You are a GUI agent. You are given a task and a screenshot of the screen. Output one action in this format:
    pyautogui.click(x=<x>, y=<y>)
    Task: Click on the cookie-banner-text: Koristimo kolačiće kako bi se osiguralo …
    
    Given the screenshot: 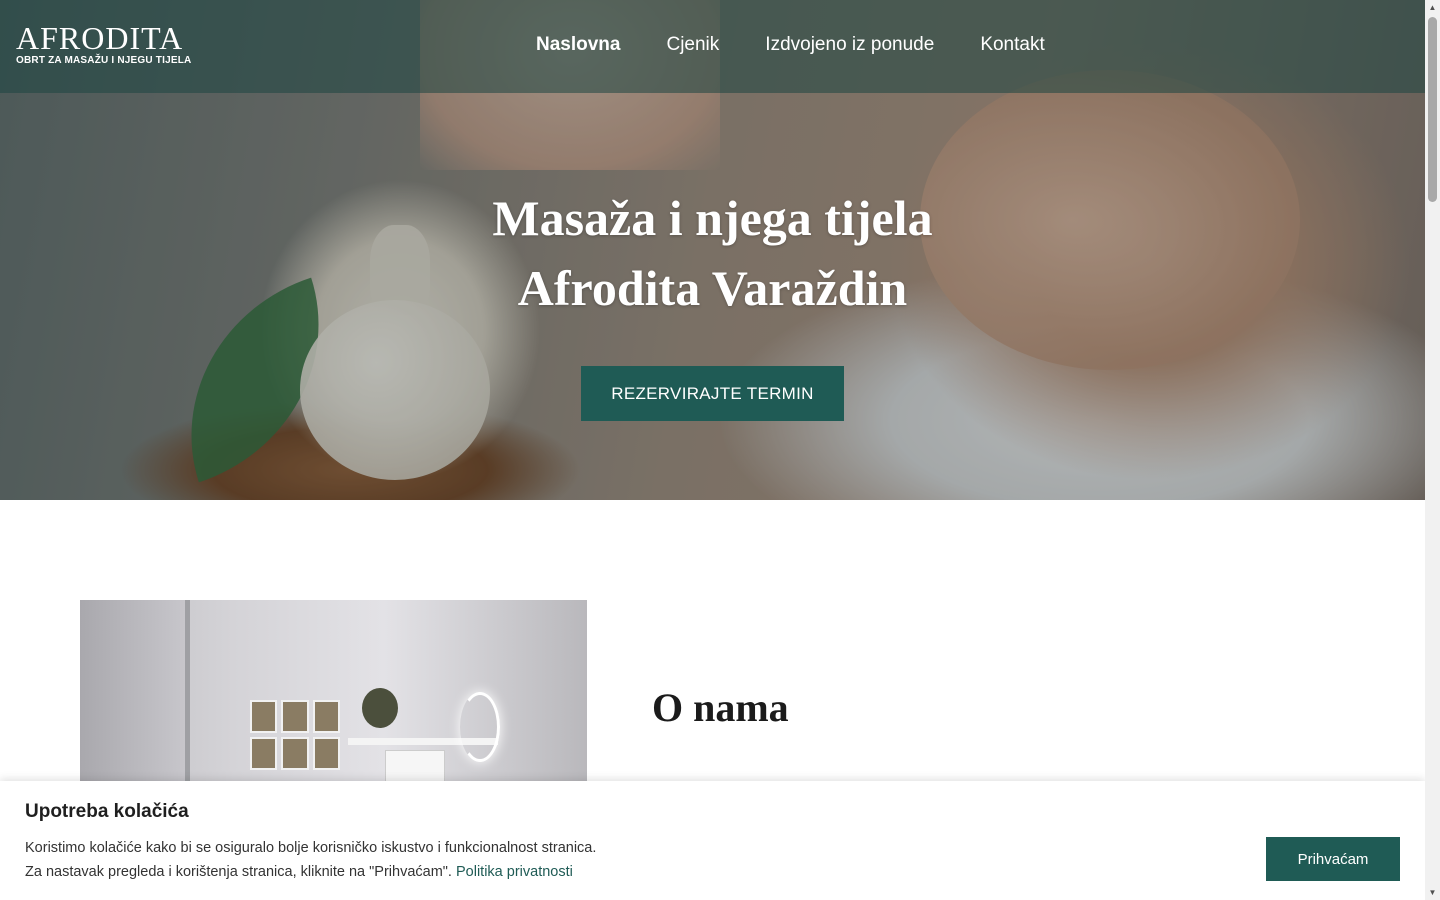 What is the action you would take?
    pyautogui.click(x=310, y=860)
    